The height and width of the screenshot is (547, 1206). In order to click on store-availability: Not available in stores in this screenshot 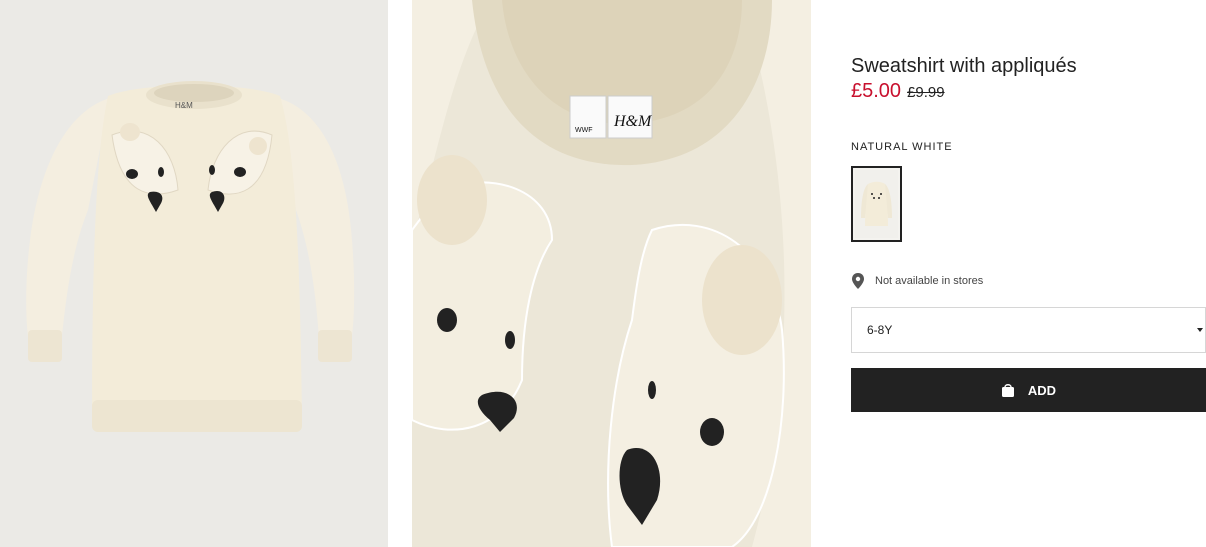, I will do `click(917, 281)`.